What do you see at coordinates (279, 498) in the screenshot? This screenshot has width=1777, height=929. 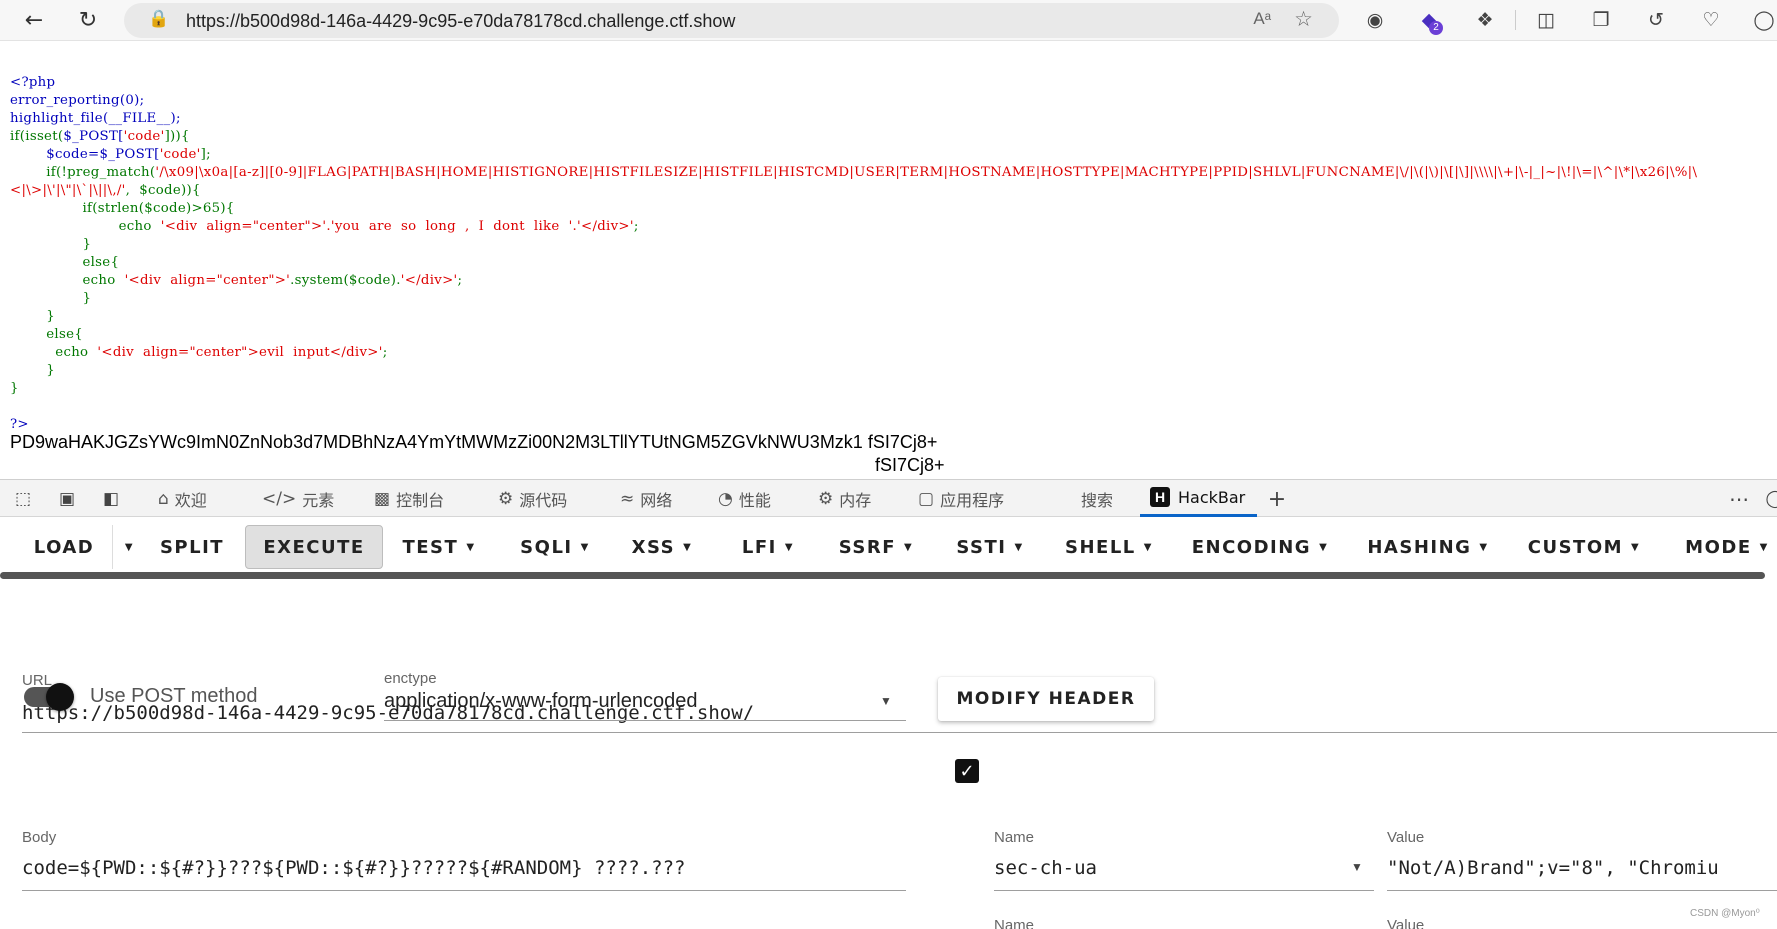 I see `code-tag-icon: </>` at bounding box center [279, 498].